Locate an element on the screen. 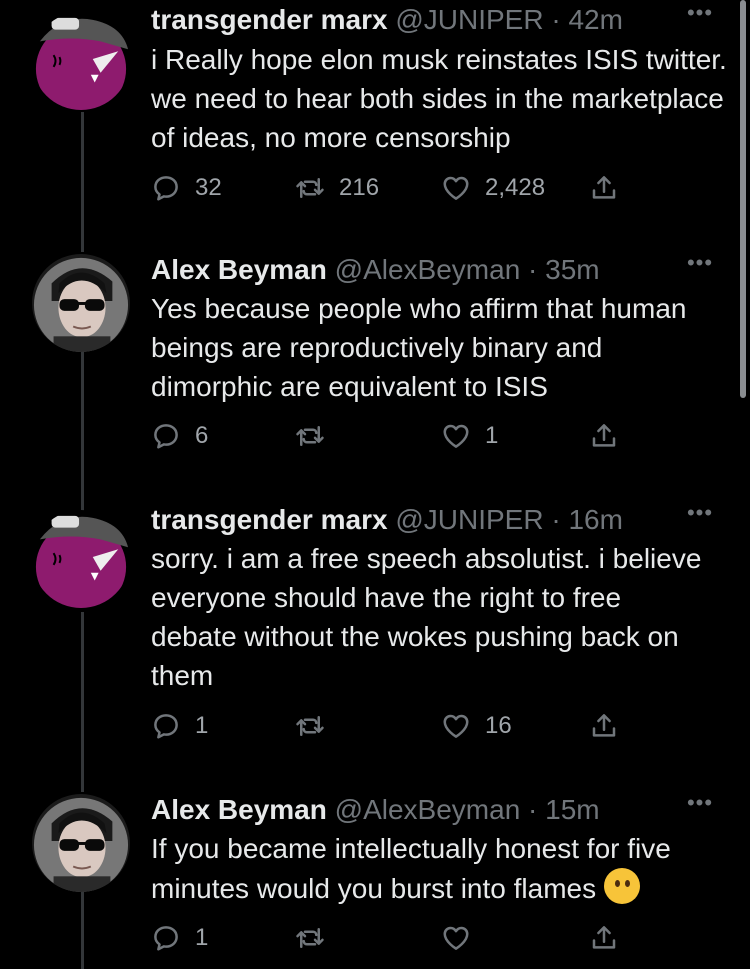 This screenshot has width=750, height=969. tweet-header: transgender marx @JUNIPER · 16m ••• is located at coordinates (440, 520).